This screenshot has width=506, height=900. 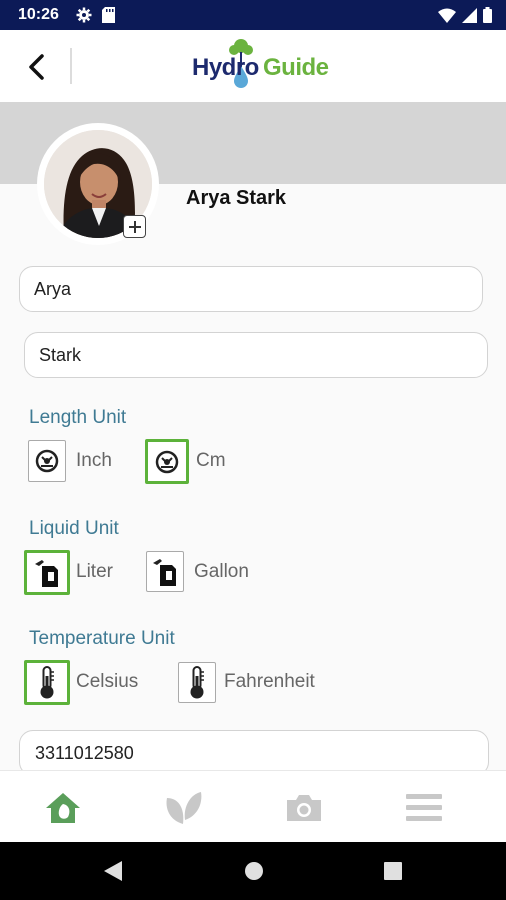 I want to click on signal-icon, so click(x=469, y=17).